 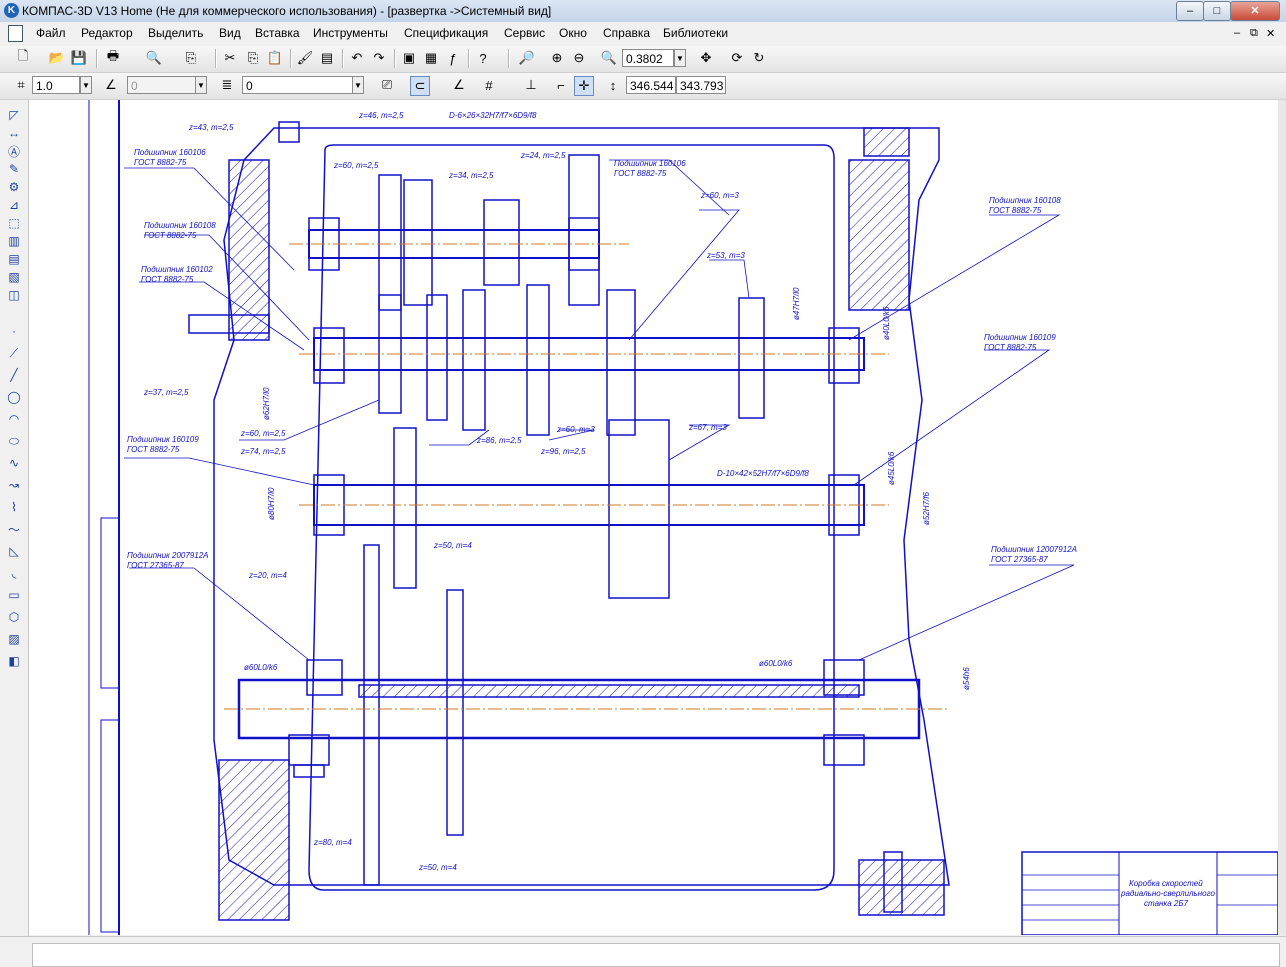 I want to click on annotation: D-10×42×52H7/f7×6D9/f8, so click(x=763, y=473).